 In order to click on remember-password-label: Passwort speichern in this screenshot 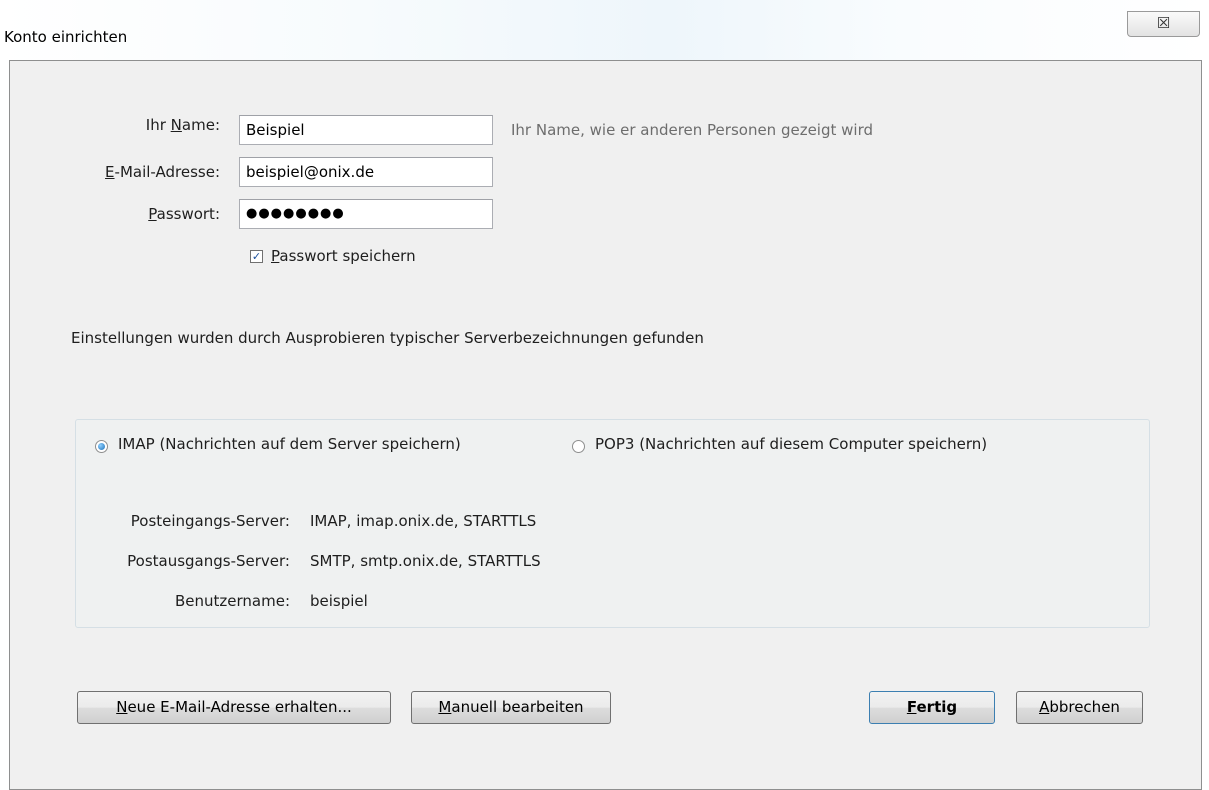, I will do `click(343, 256)`.